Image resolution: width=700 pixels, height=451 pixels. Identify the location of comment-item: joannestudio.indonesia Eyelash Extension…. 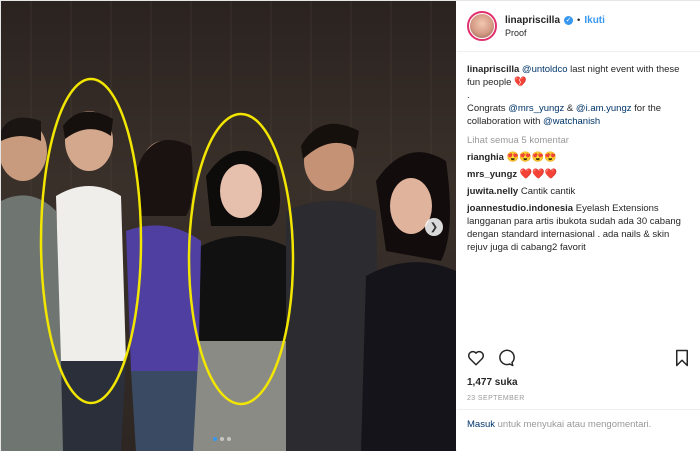
(574, 228).